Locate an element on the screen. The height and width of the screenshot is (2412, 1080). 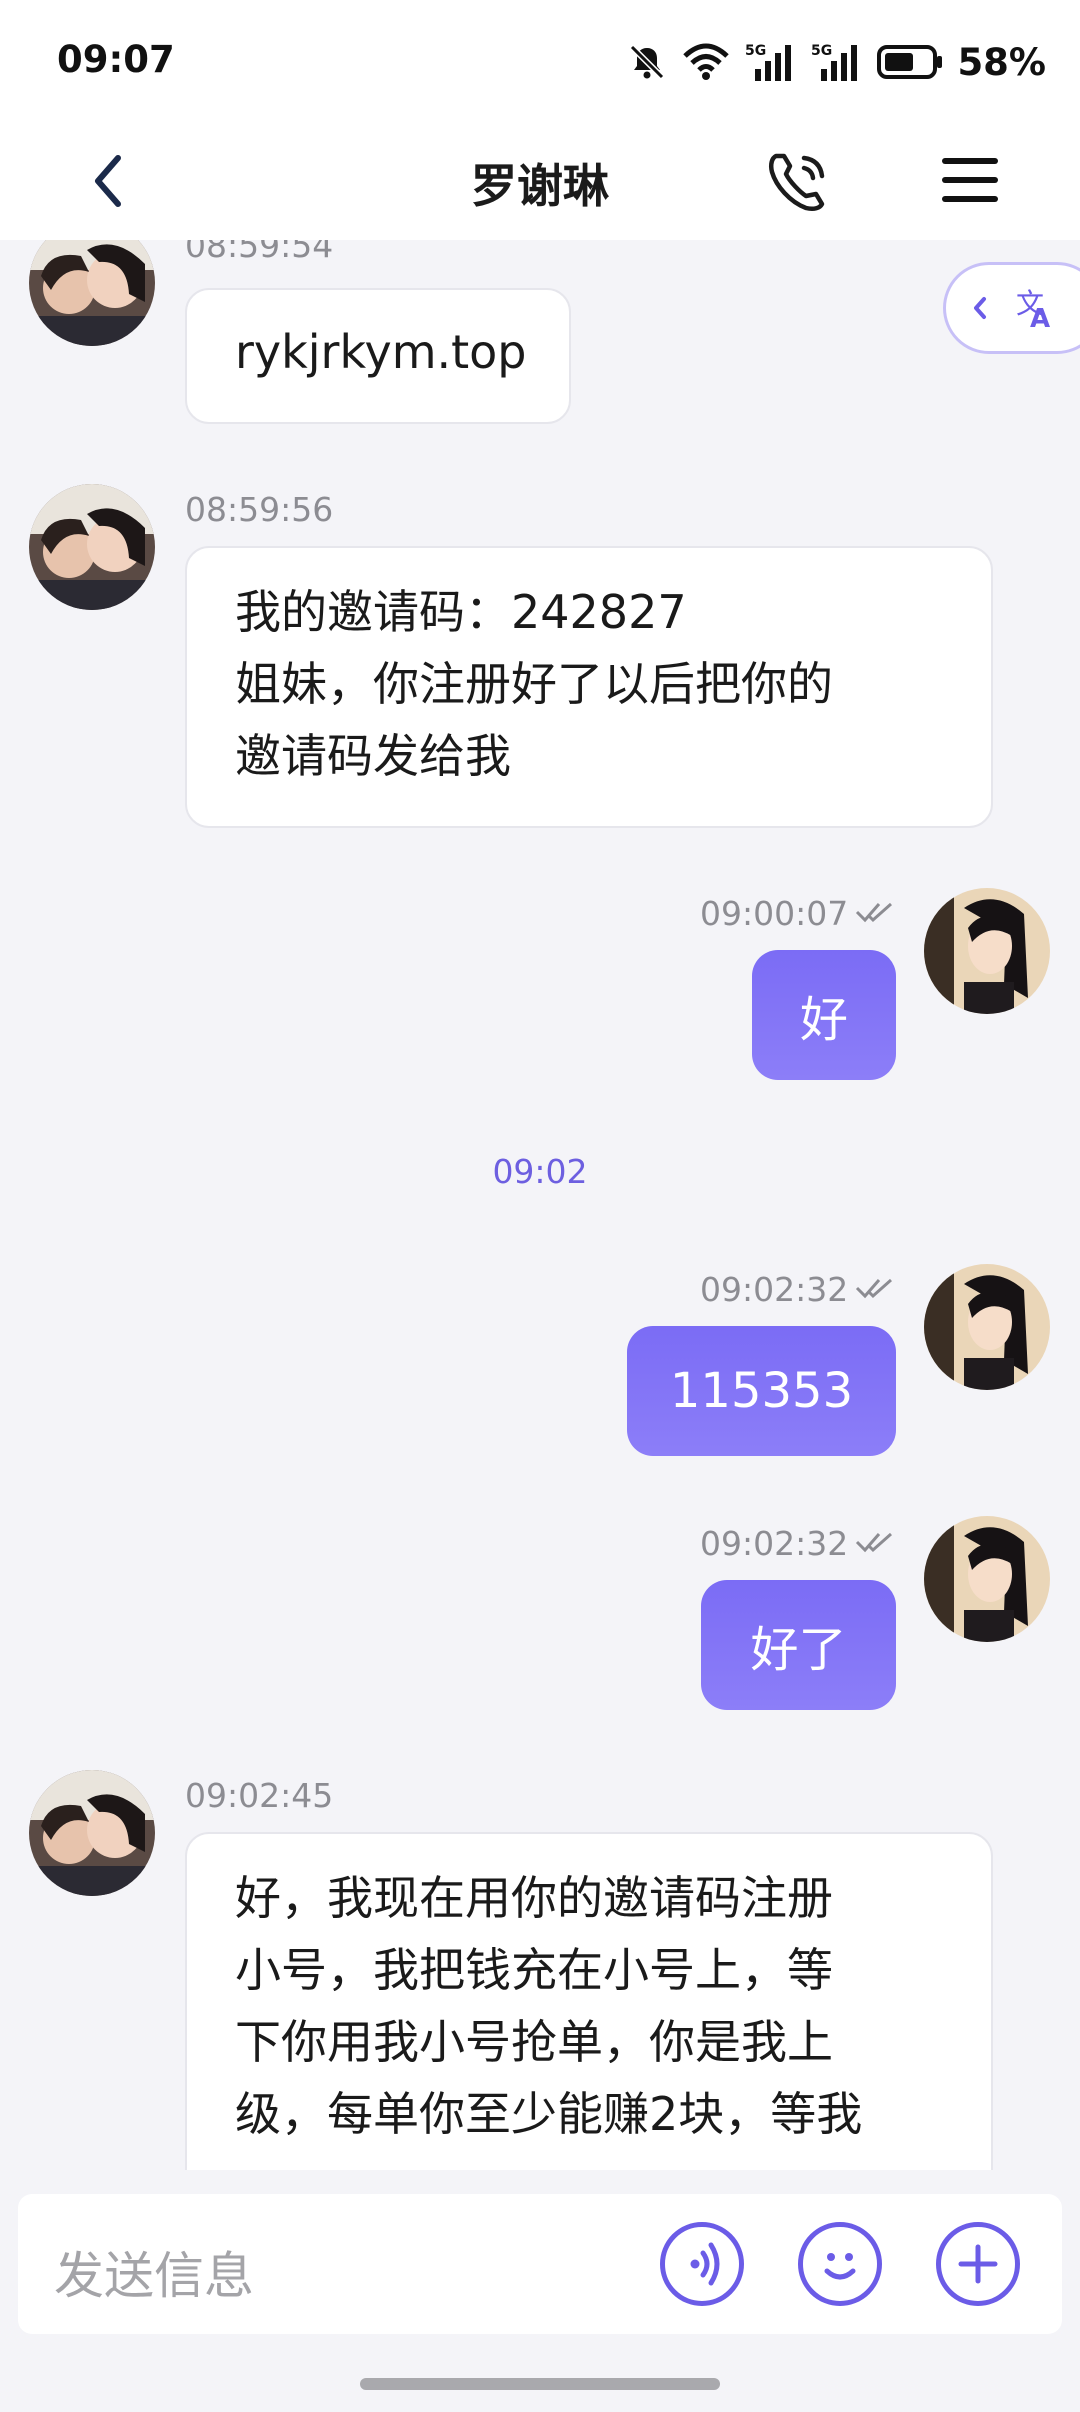
message-text: rykjrkym.top is located at coordinates (381, 352).